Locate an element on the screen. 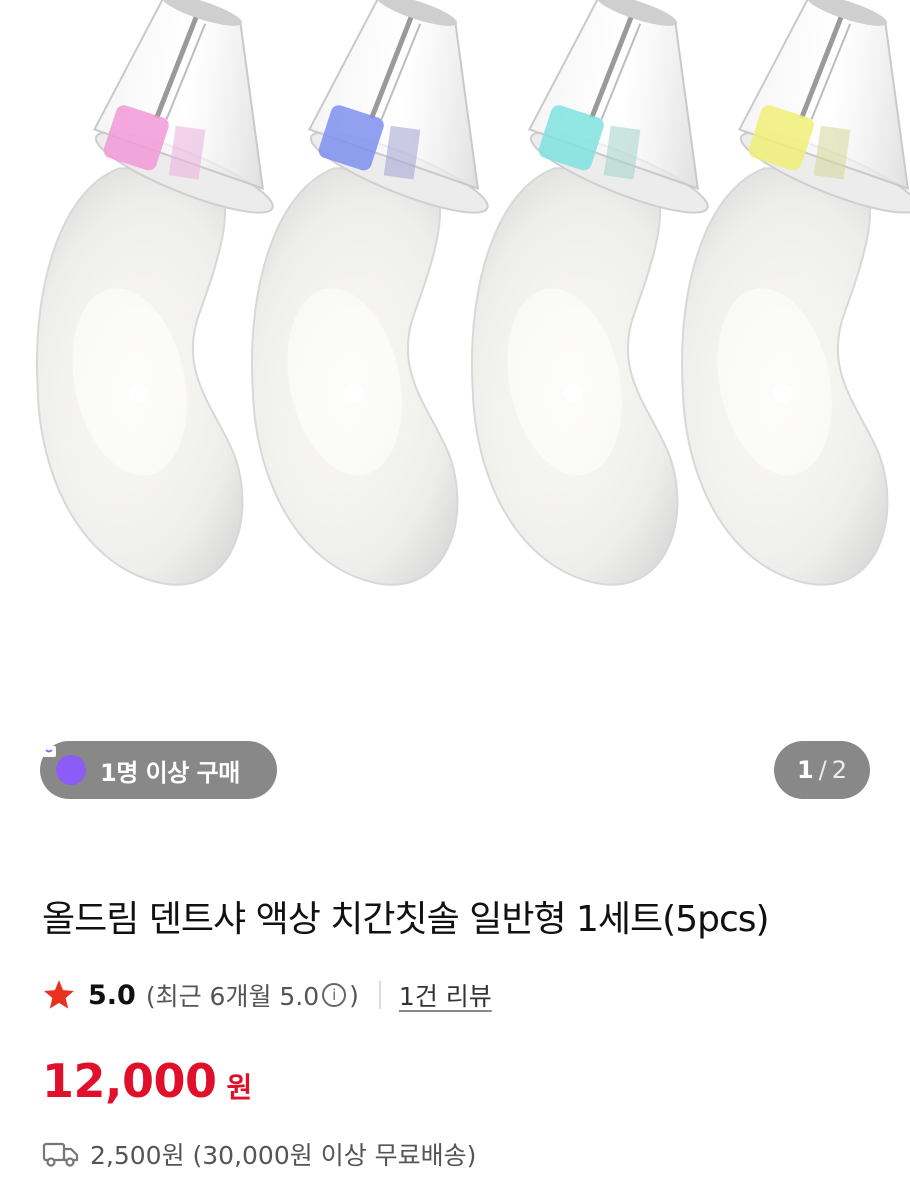  buyer-count-badge: 1명 이상 구매 is located at coordinates (158, 770).